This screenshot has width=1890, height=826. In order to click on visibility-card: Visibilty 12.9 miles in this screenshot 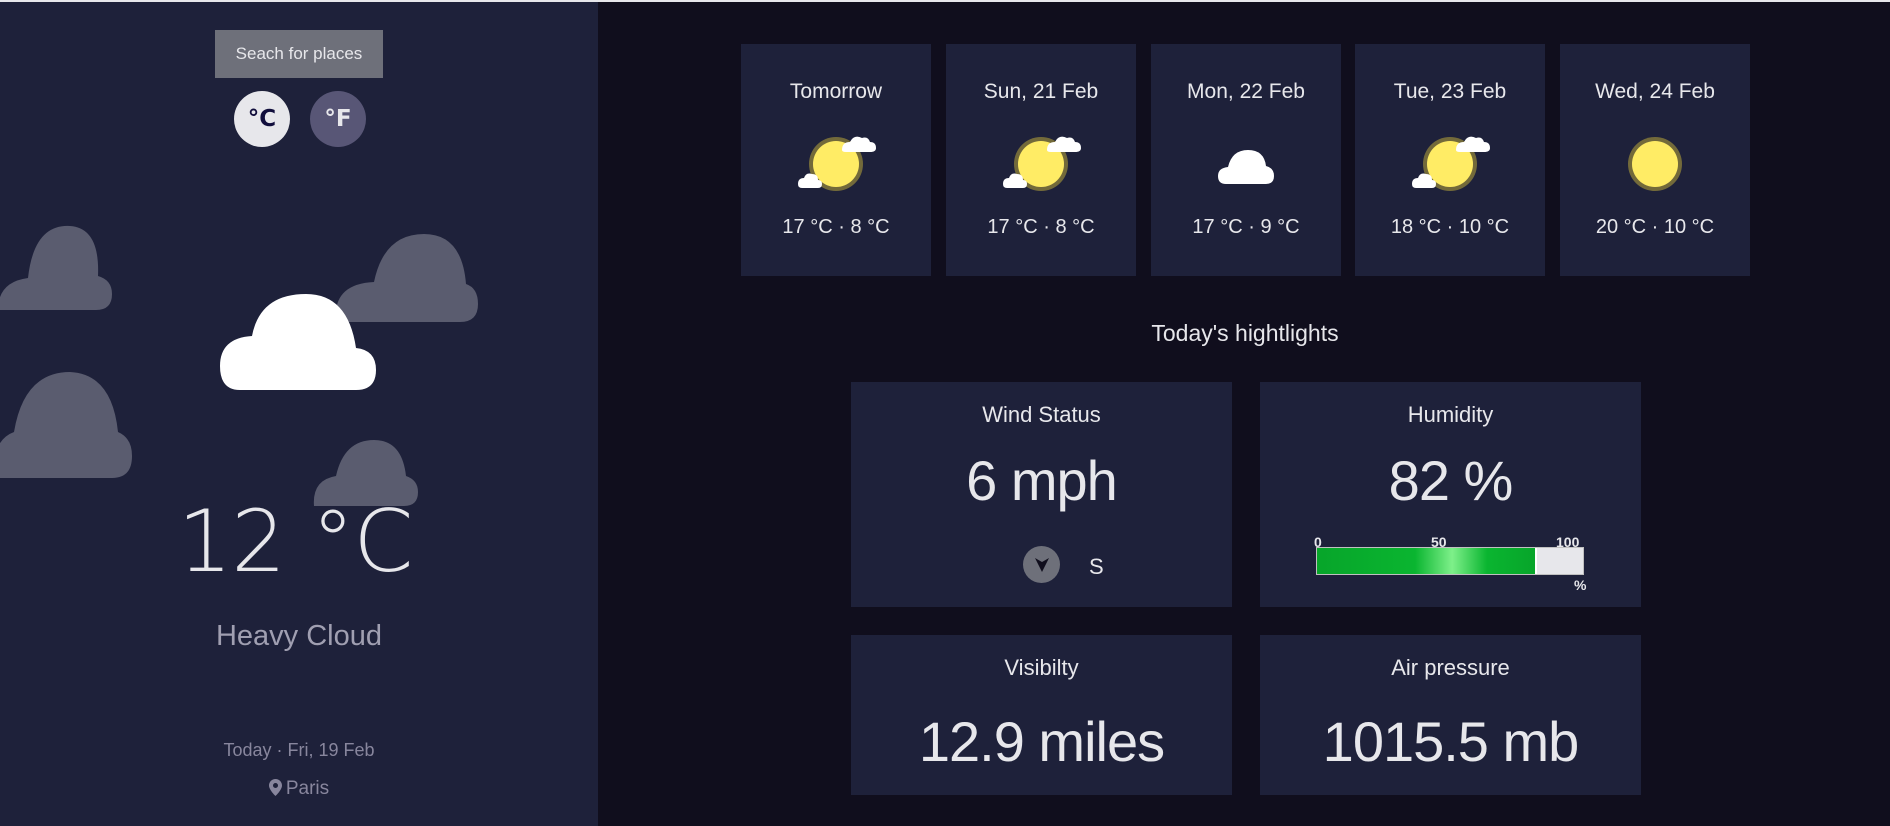, I will do `click(1041, 715)`.